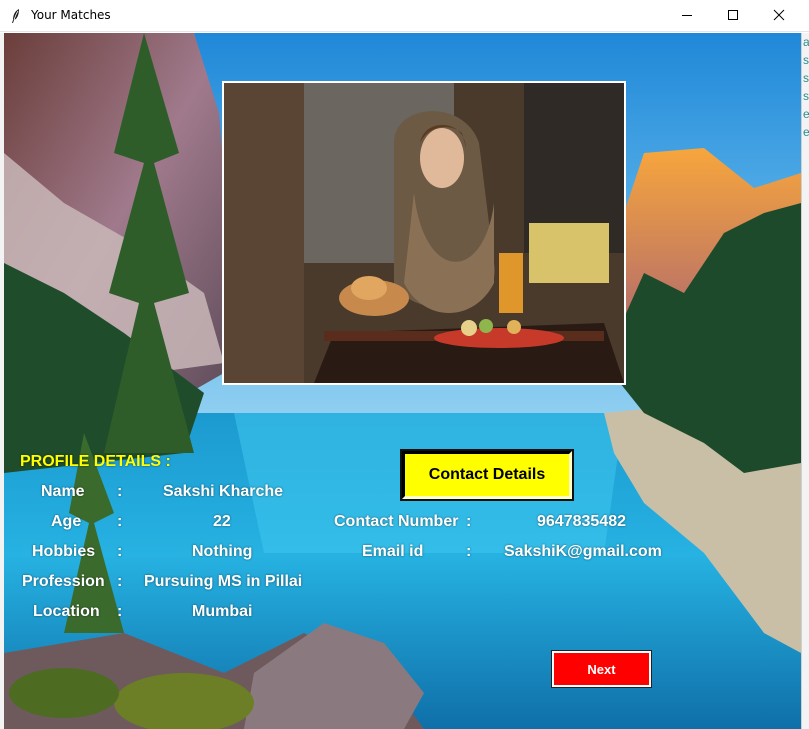 The height and width of the screenshot is (729, 809). What do you see at coordinates (393, 551) in the screenshot?
I see `email-label: Email id` at bounding box center [393, 551].